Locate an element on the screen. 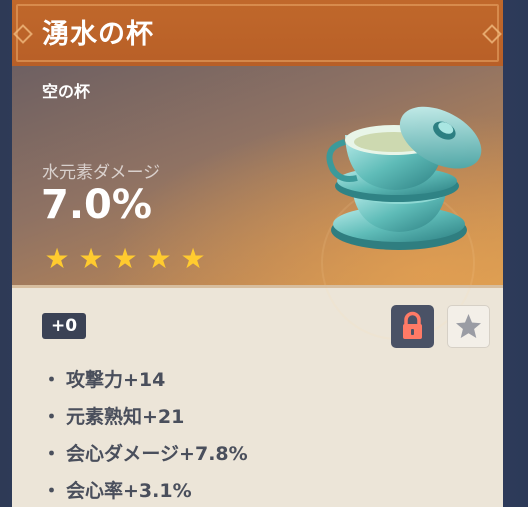 This screenshot has height=507, width=528. substat-row: ・会心率+3.1% is located at coordinates (145, 491).